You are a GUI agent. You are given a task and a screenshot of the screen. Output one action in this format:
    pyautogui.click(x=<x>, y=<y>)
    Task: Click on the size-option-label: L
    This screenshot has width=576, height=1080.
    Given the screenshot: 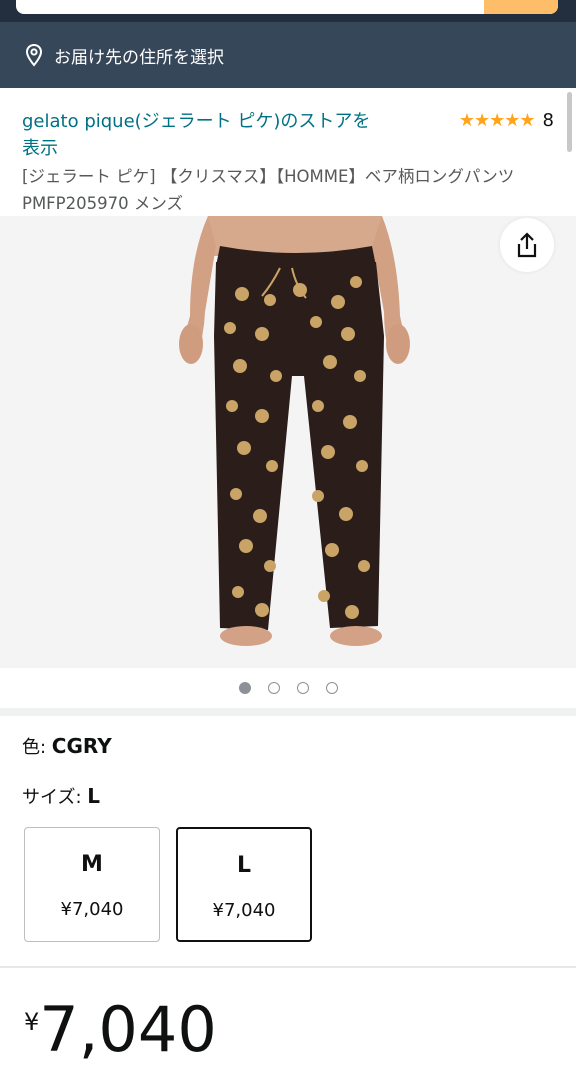 What is the action you would take?
    pyautogui.click(x=244, y=865)
    